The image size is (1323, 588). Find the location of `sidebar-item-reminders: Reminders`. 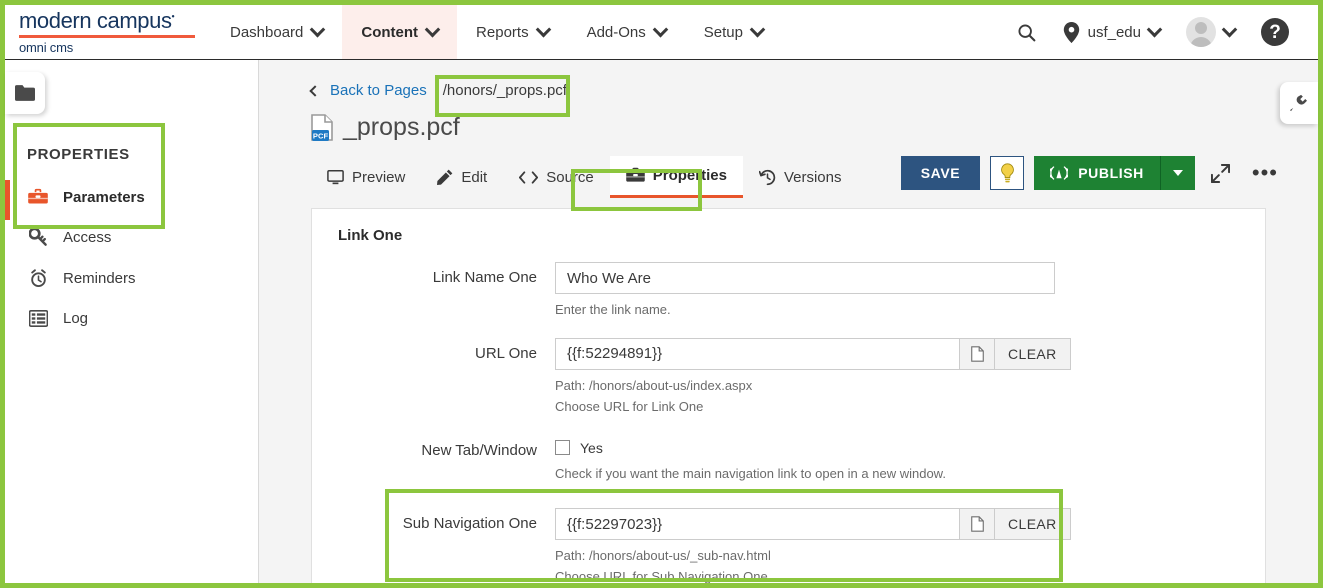

sidebar-item-reminders: Reminders is located at coordinates (131, 278).